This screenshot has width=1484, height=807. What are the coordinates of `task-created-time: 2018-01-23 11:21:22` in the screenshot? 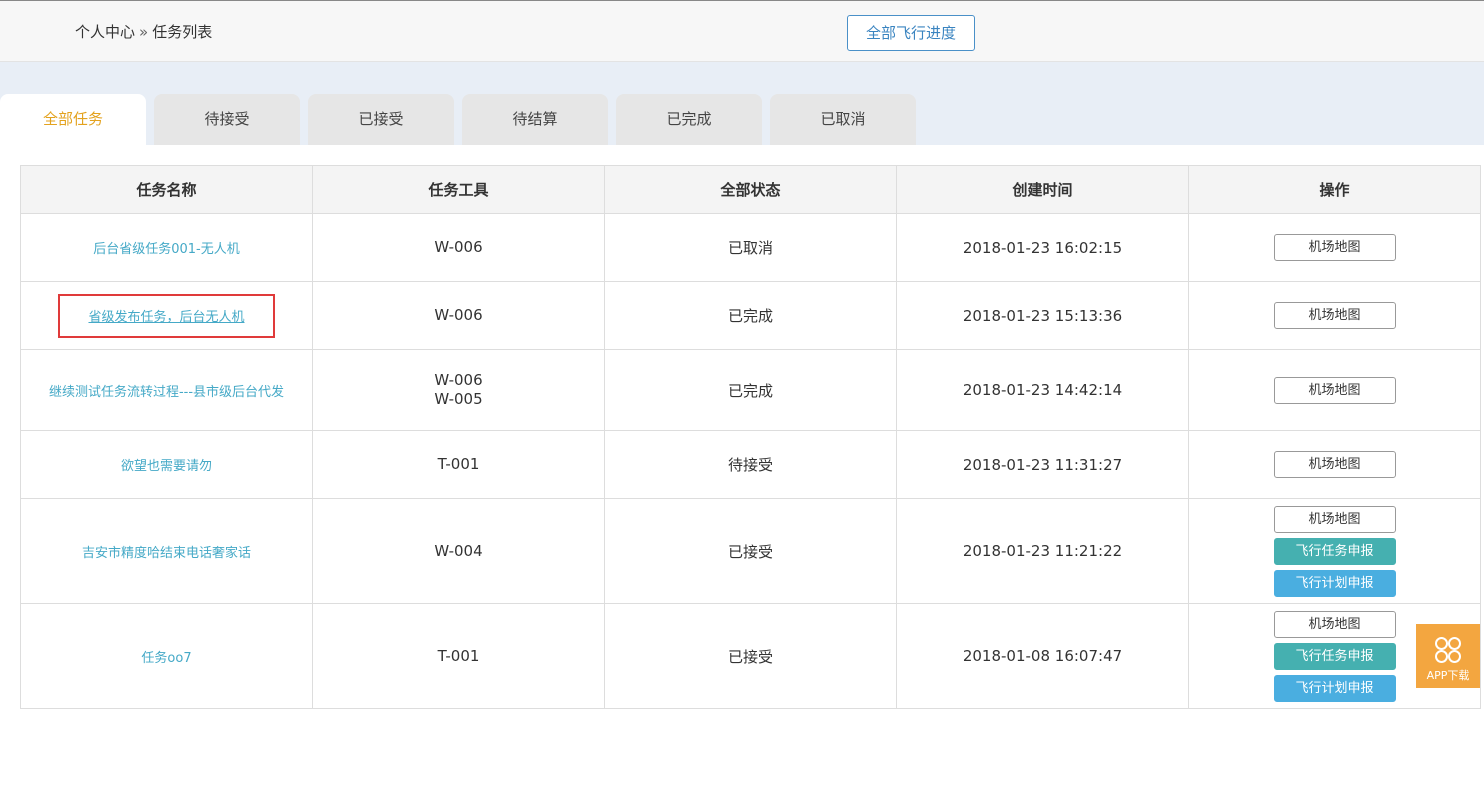 It's located at (1042, 551).